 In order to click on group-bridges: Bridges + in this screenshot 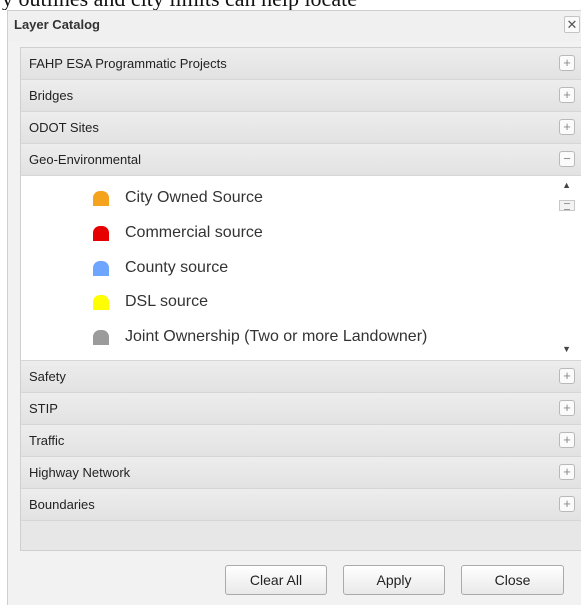, I will do `click(301, 96)`.